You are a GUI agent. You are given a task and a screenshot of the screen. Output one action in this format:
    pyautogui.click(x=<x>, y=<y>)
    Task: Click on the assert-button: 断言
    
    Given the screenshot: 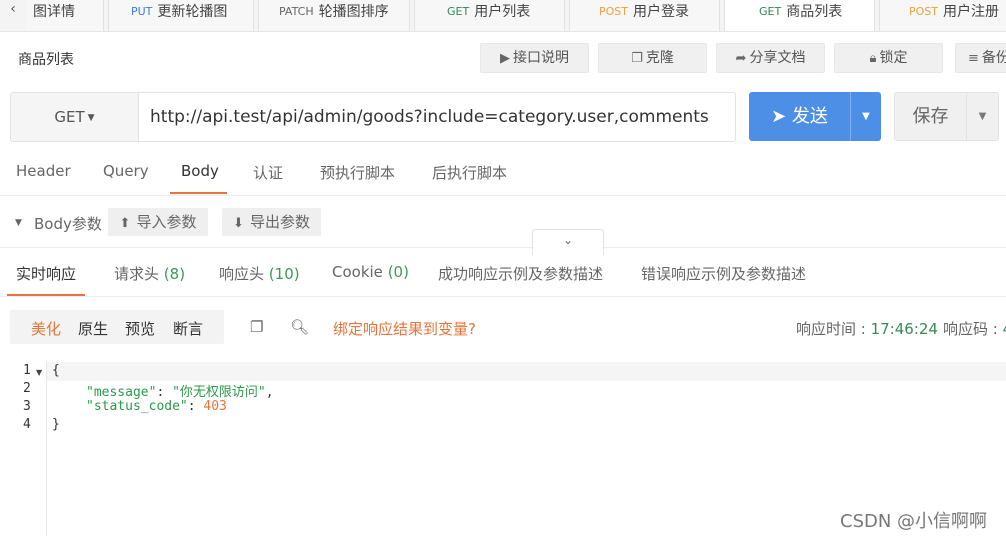 What is the action you would take?
    pyautogui.click(x=188, y=328)
    